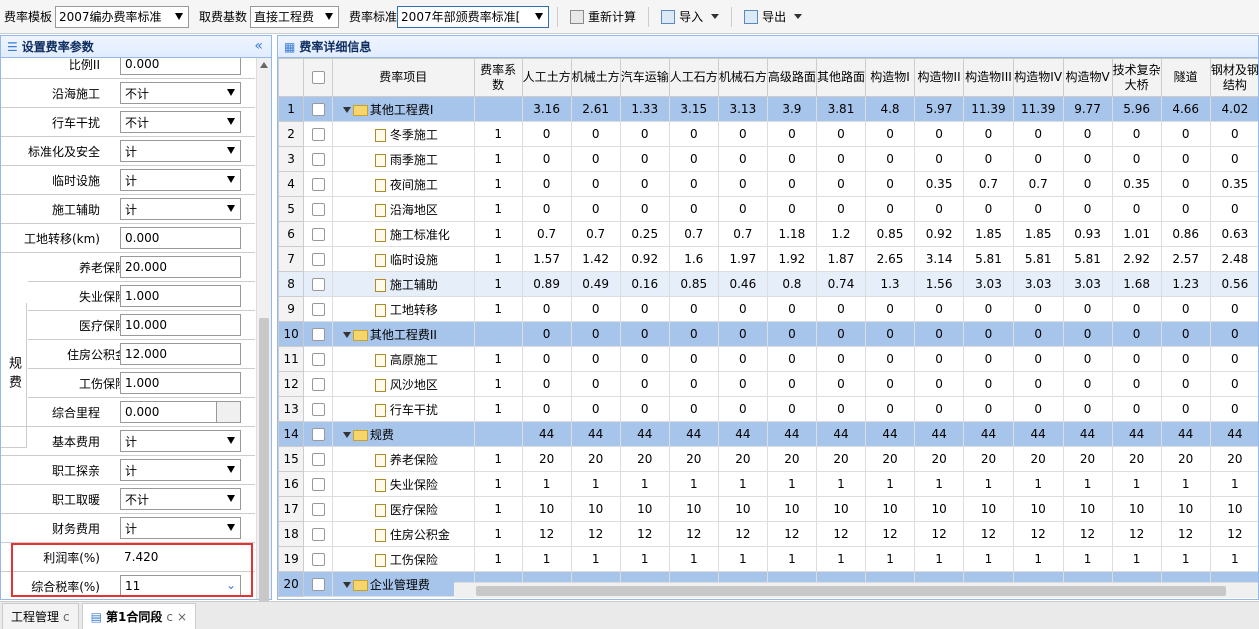  I want to click on item-name-cell: 其他工程费I, so click(403, 109).